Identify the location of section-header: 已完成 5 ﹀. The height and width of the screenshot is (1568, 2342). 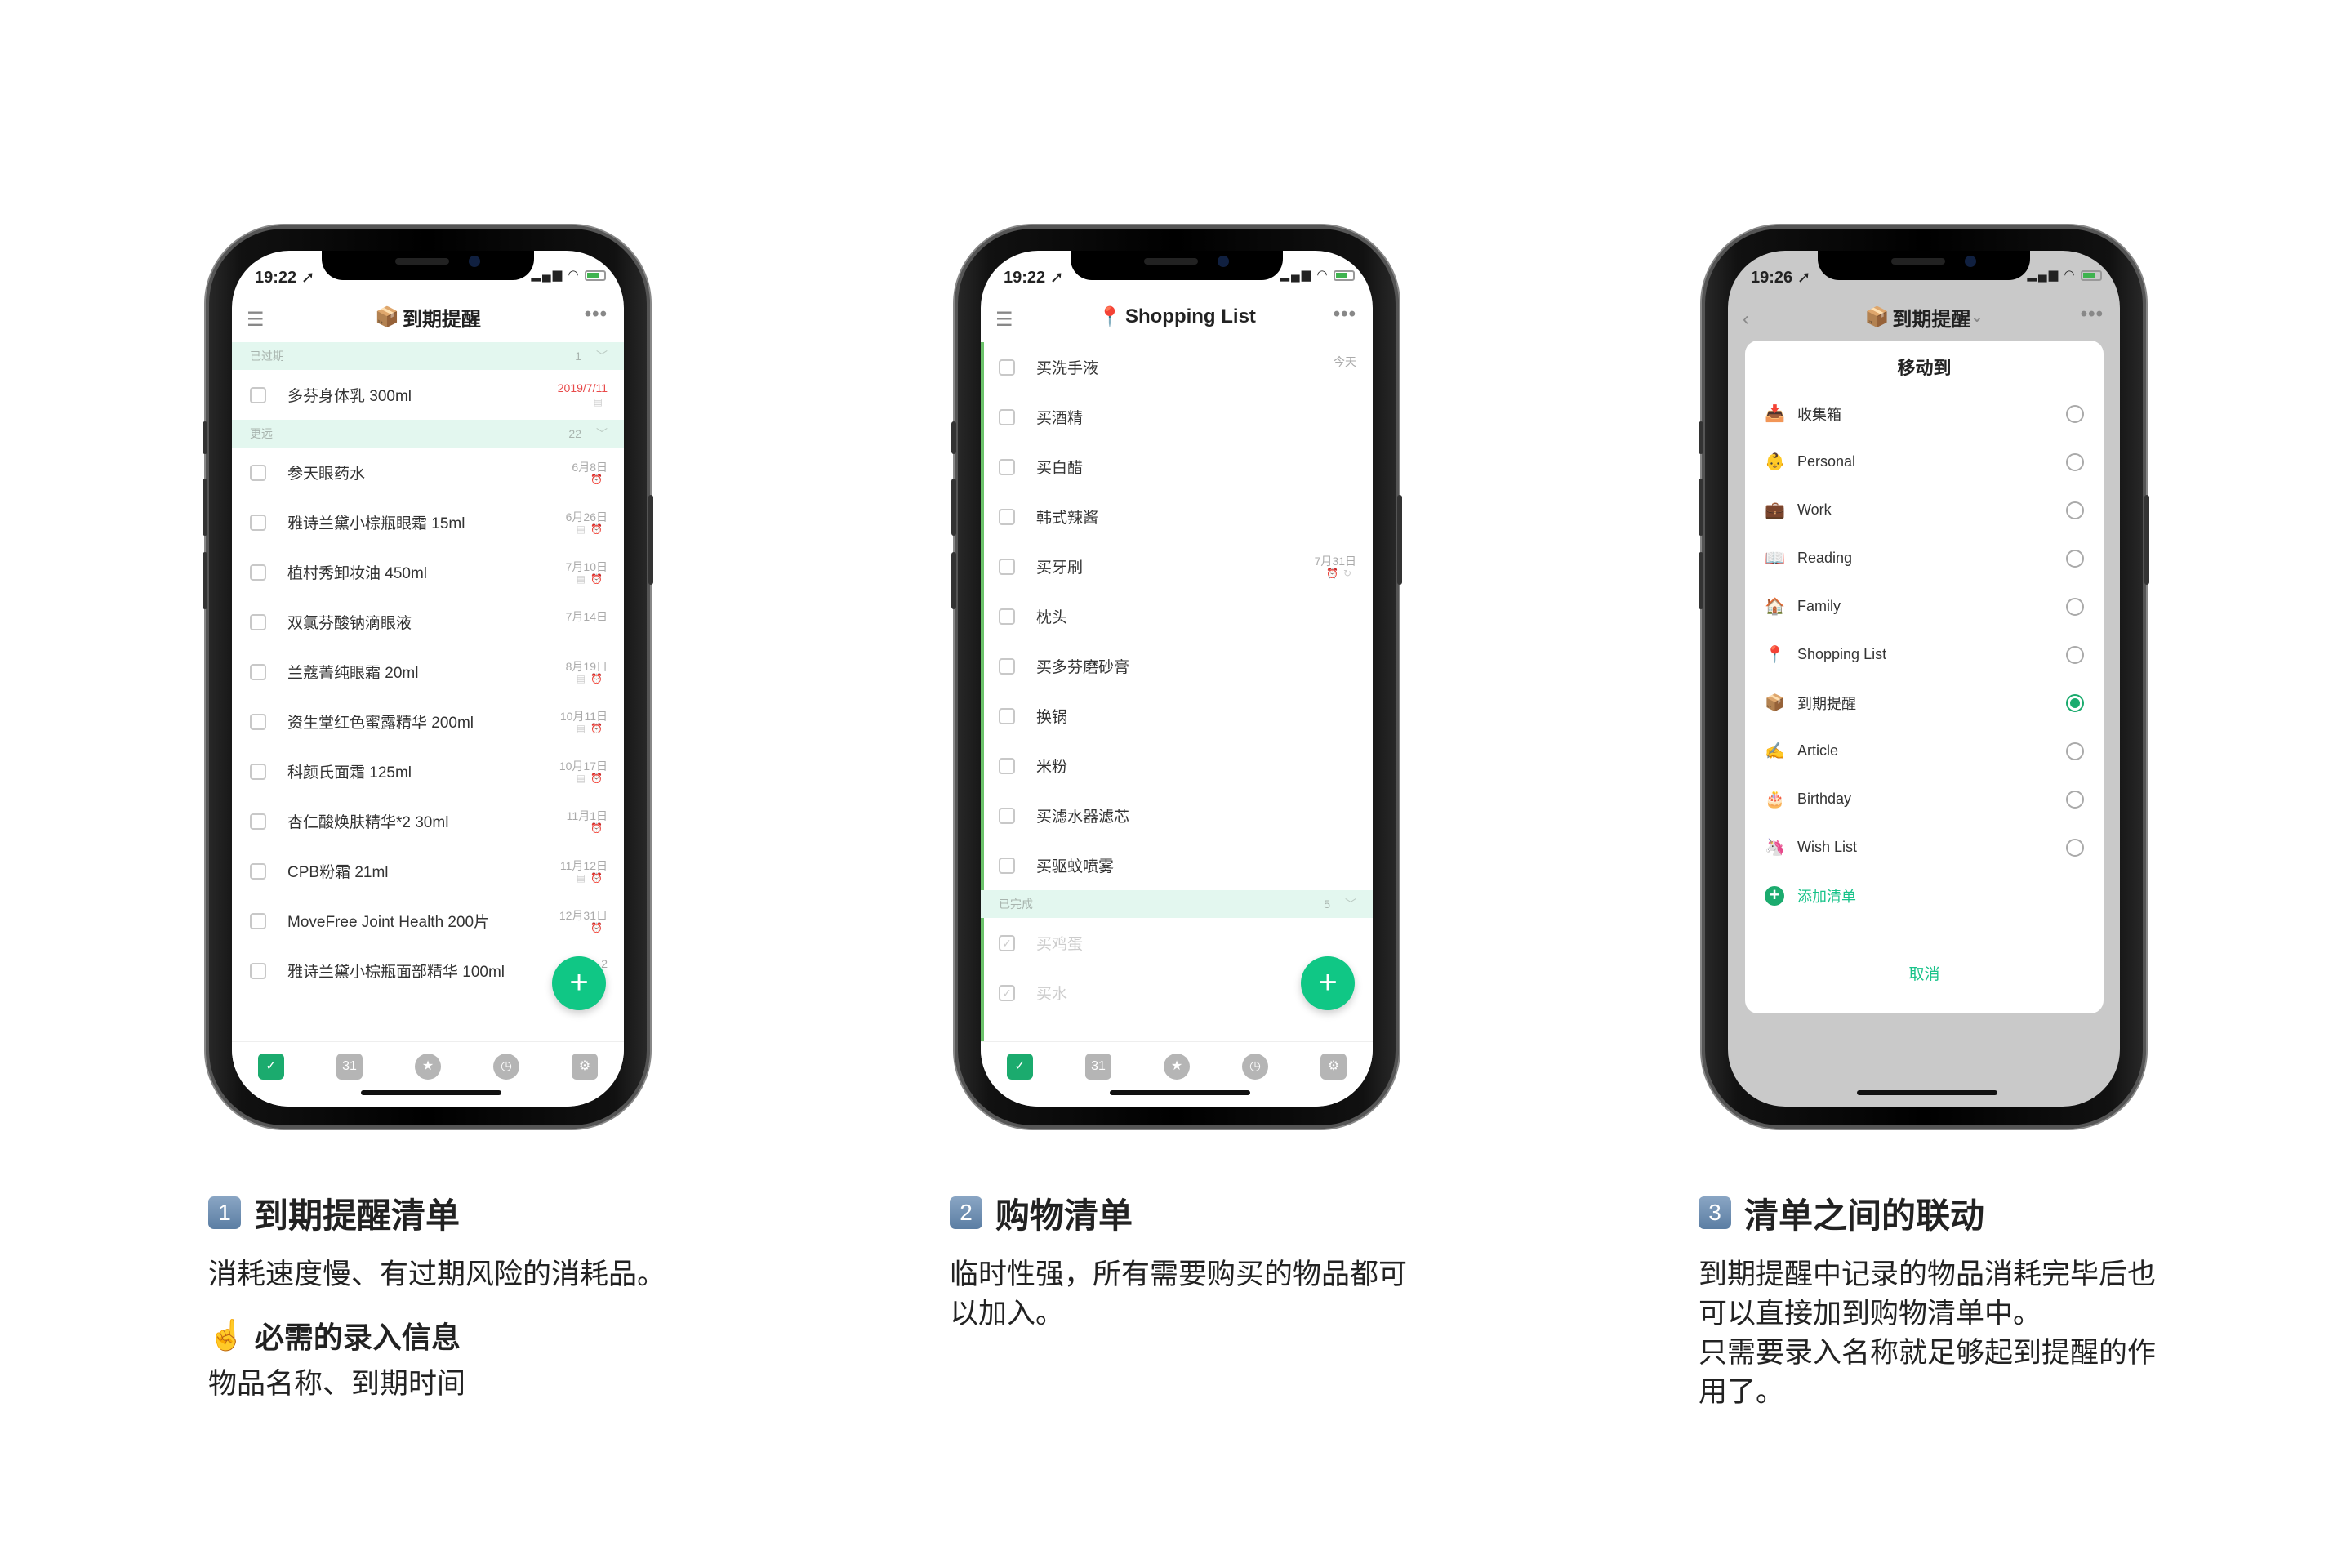
(1177, 904).